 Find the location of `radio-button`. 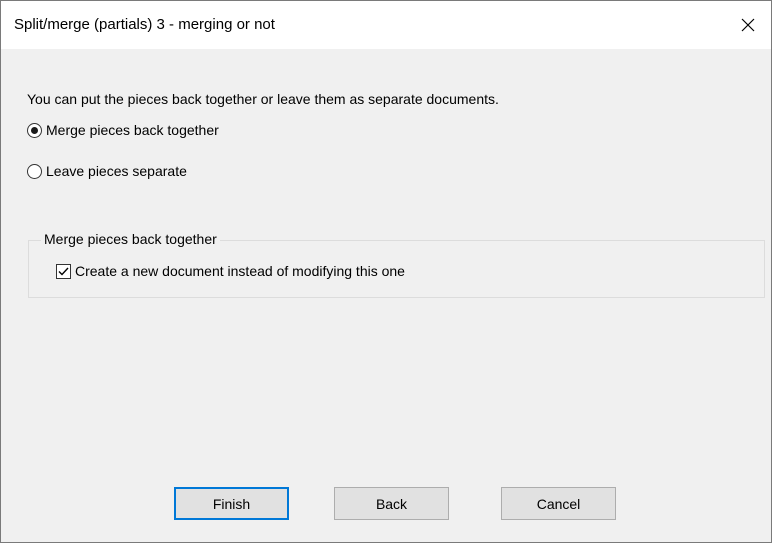

radio-button is located at coordinates (34, 171).